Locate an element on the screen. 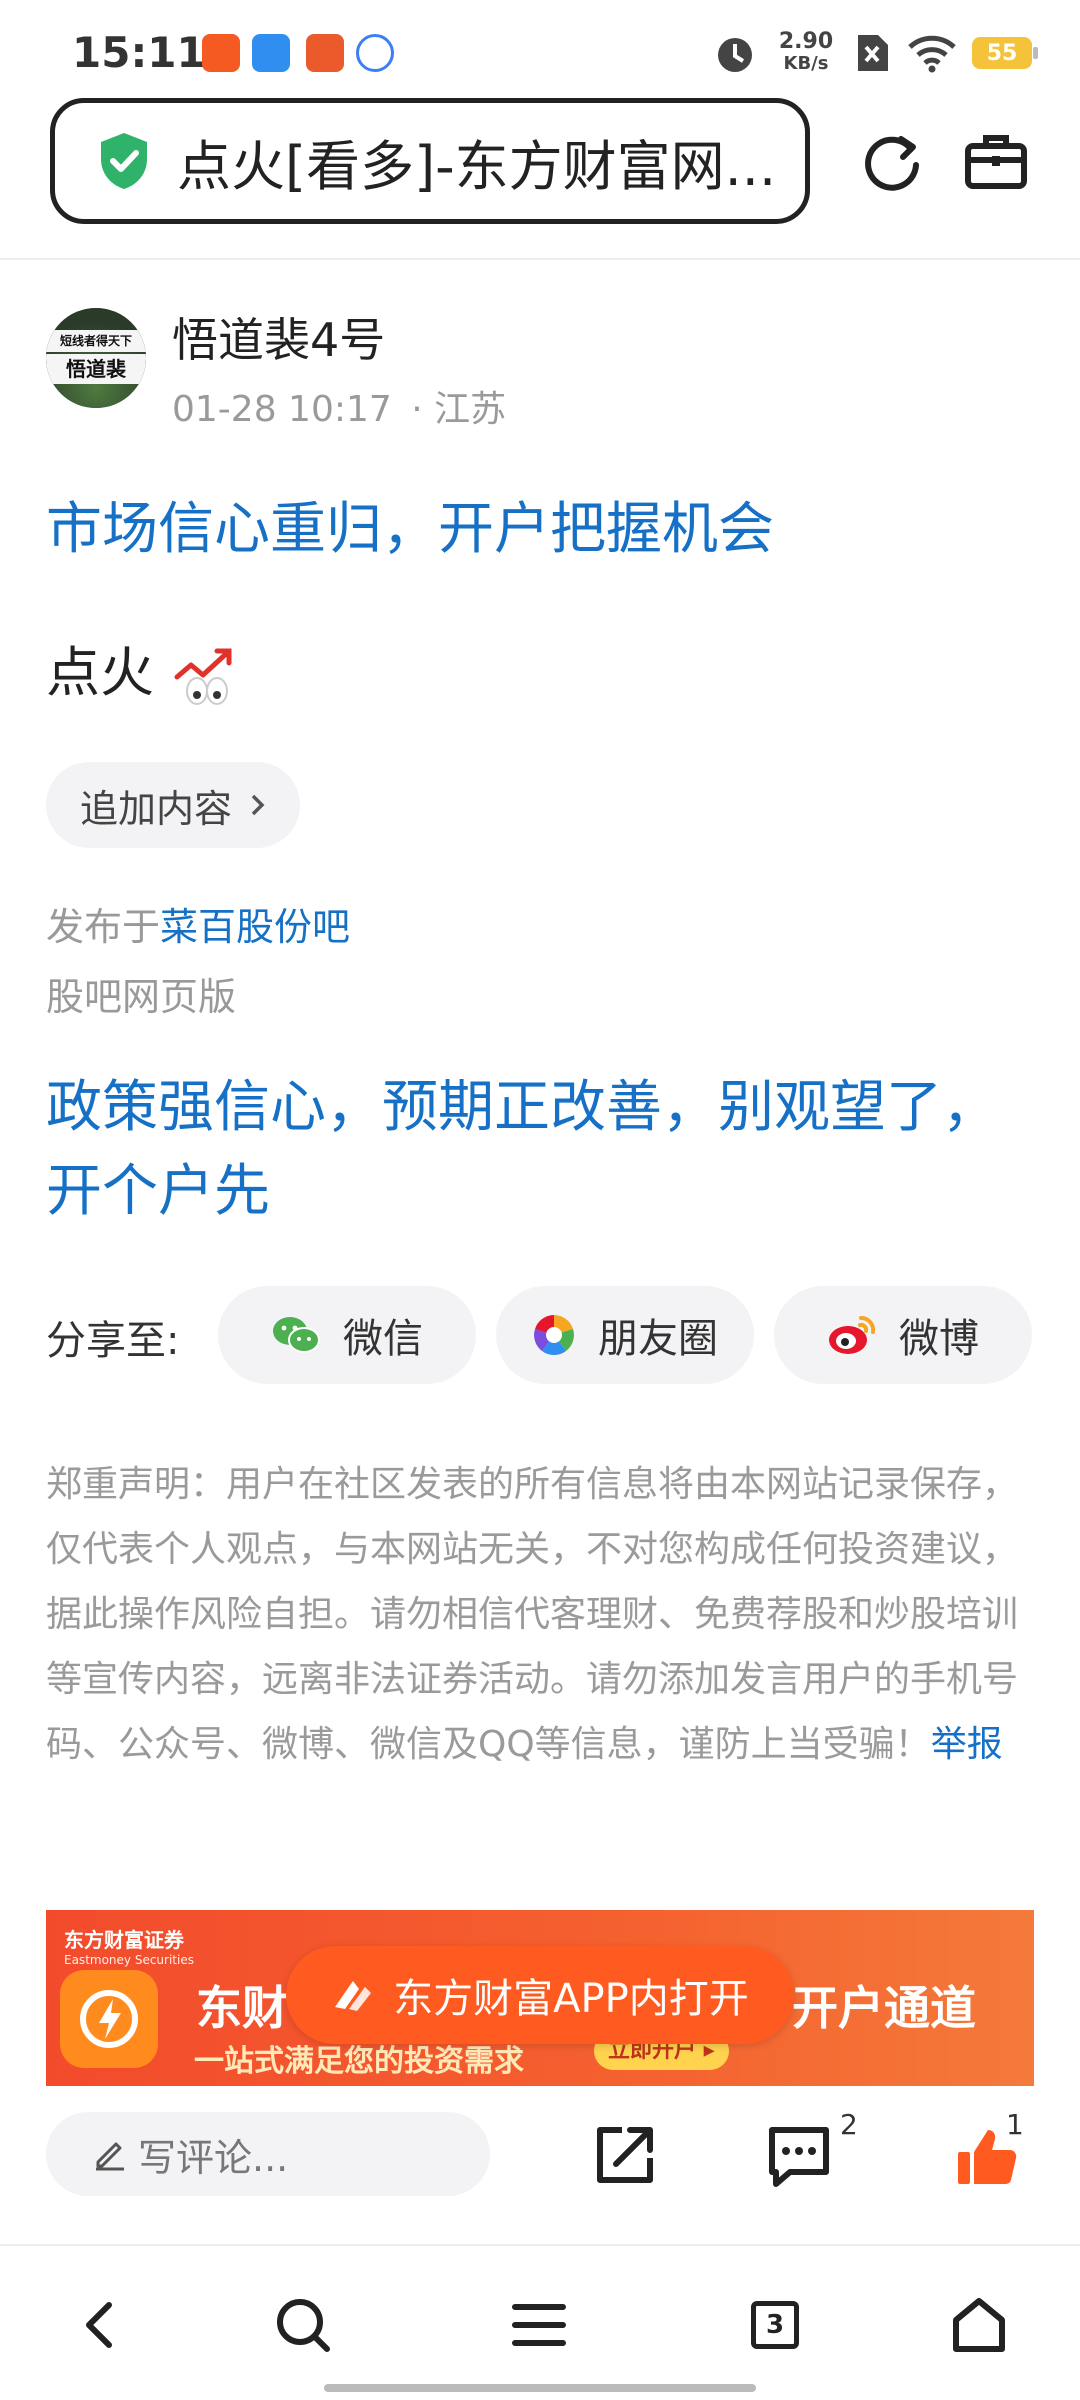 The image size is (1080, 2400). comments-button is located at coordinates (799, 2157).